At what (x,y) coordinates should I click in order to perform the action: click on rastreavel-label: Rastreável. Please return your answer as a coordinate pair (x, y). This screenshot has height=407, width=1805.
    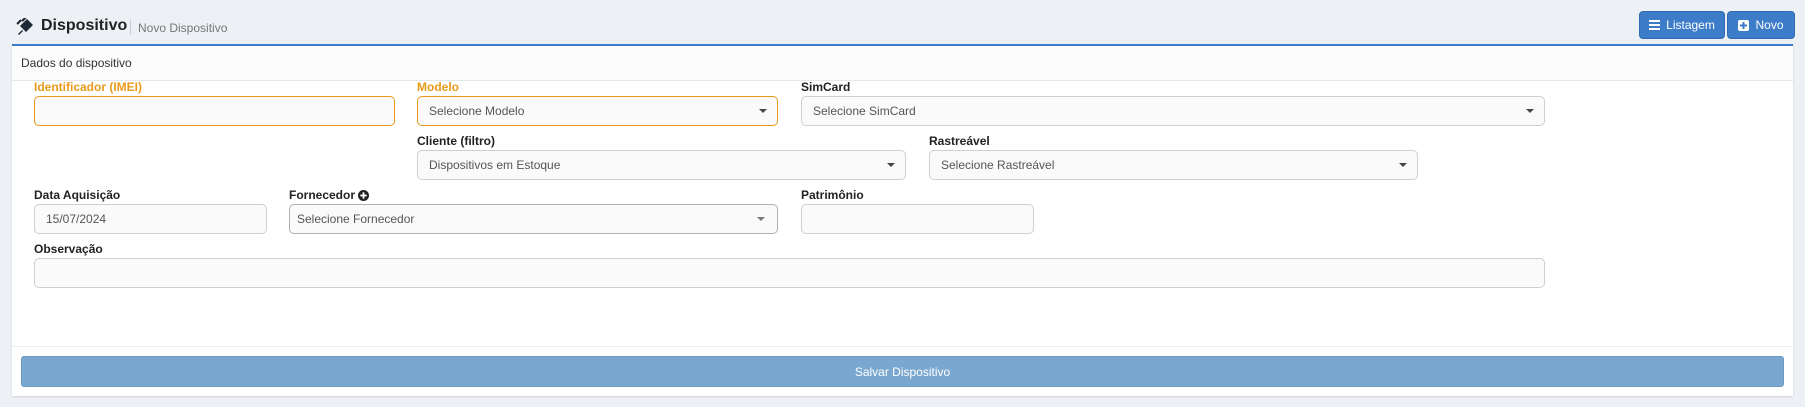
    Looking at the image, I should click on (959, 141).